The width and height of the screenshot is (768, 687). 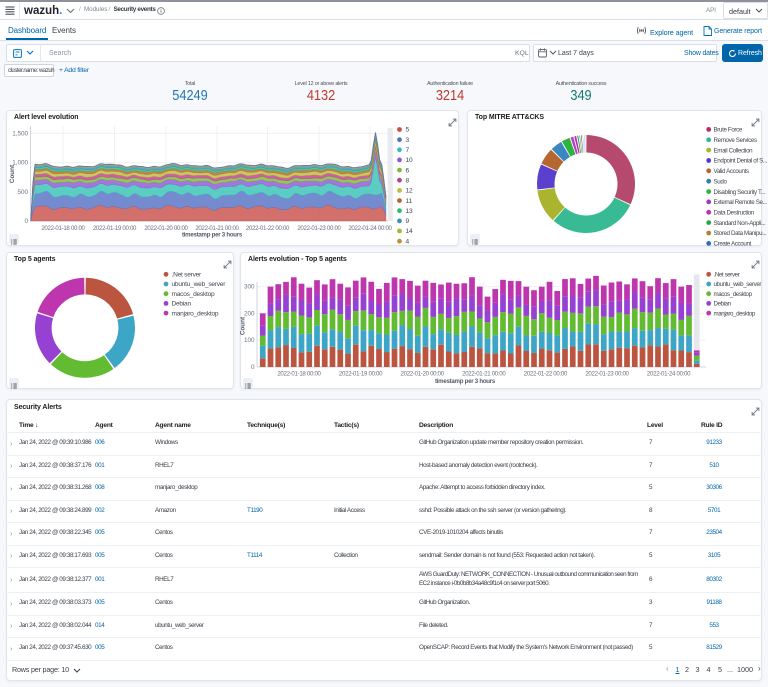 What do you see at coordinates (423, 374) in the screenshot?
I see `svg-text: 2022-01-20 00:00` at bounding box center [423, 374].